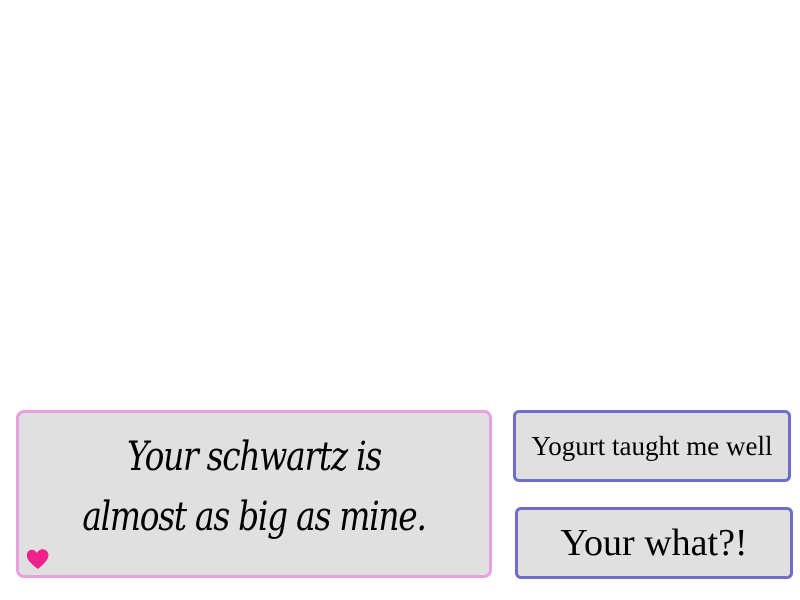 Image resolution: width=800 pixels, height=600 pixels. What do you see at coordinates (254, 487) in the screenshot?
I see `dialogue-text: Your schwartz is almost as big as mine.` at bounding box center [254, 487].